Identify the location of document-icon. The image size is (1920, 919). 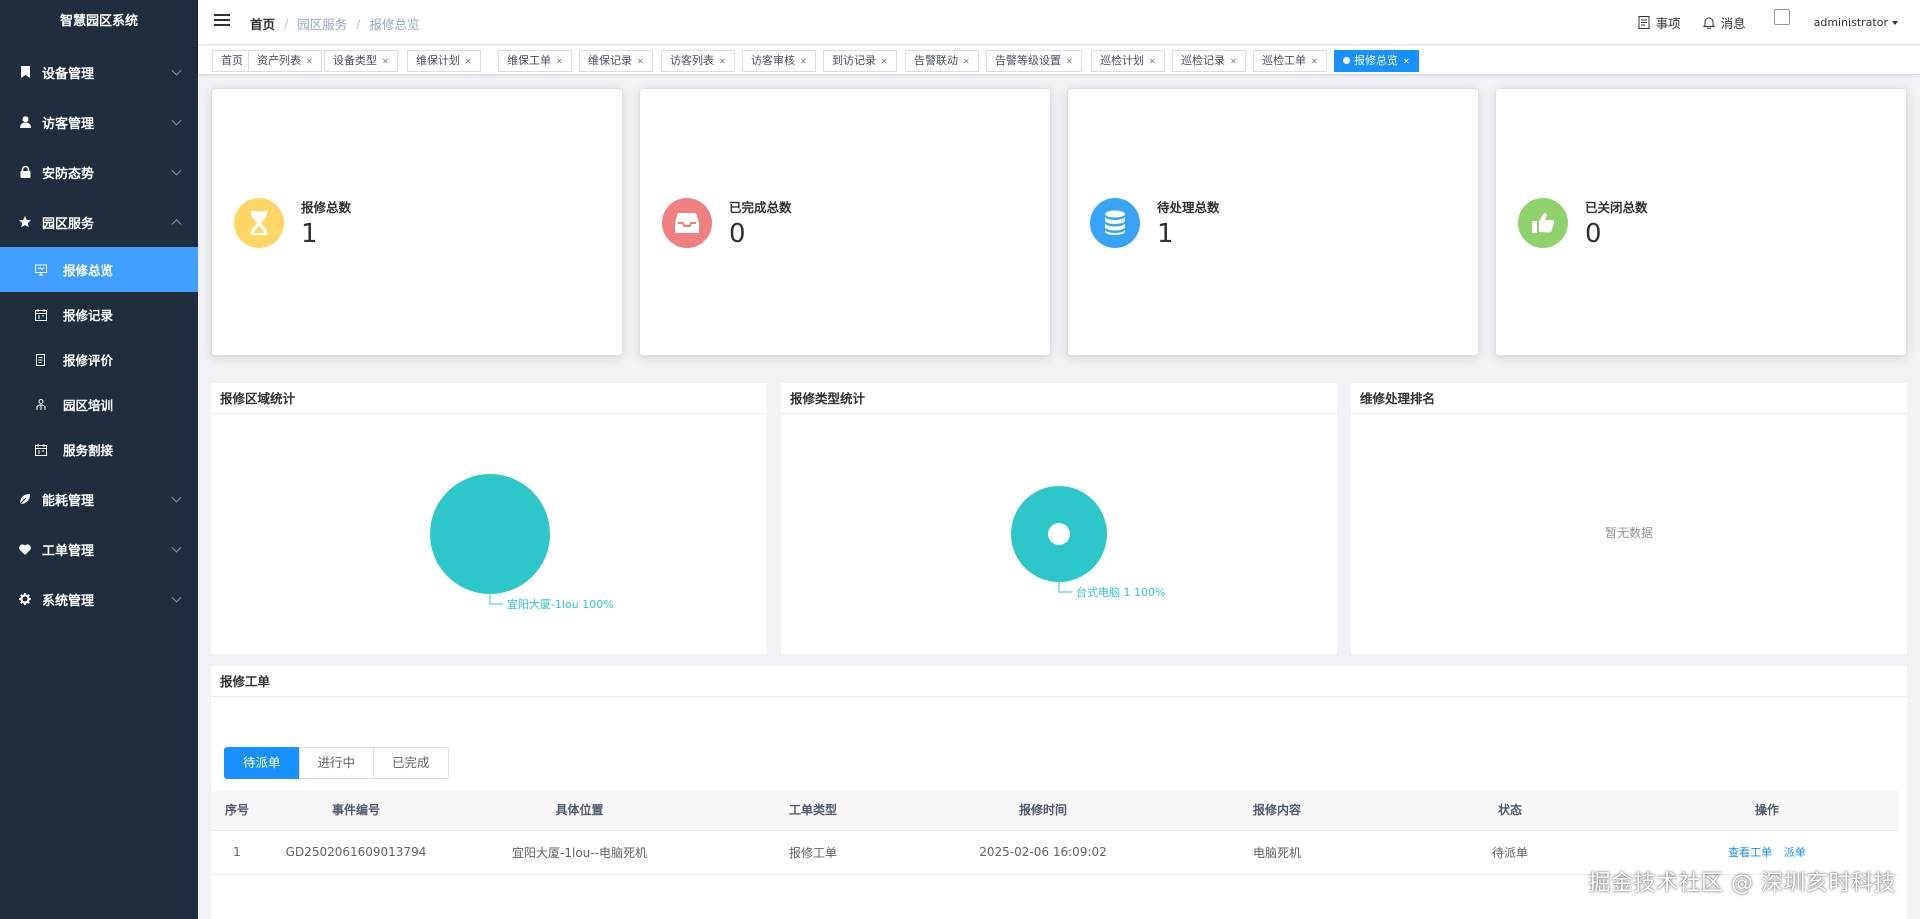
(1644, 22).